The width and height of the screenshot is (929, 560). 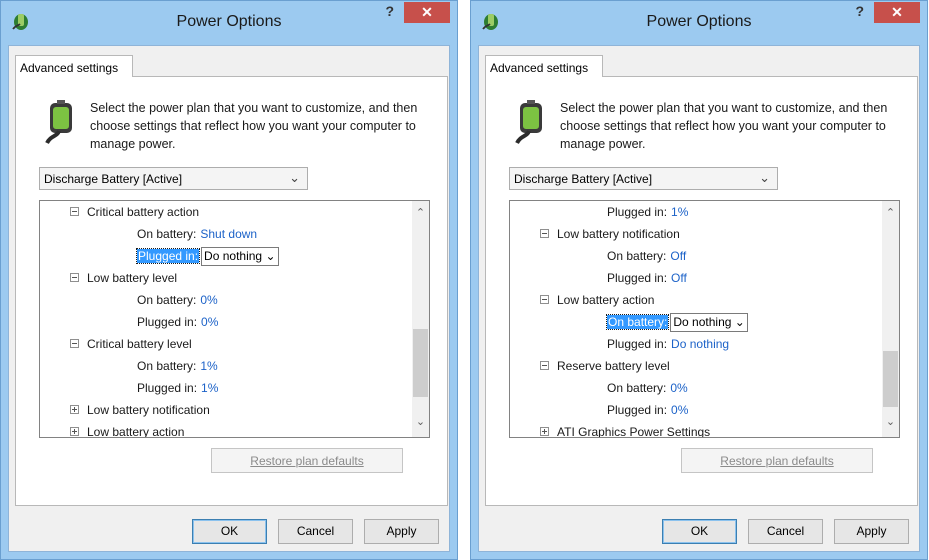 I want to click on setting-reserve-level-on-battery: On battery: 0%, so click(x=647, y=388).